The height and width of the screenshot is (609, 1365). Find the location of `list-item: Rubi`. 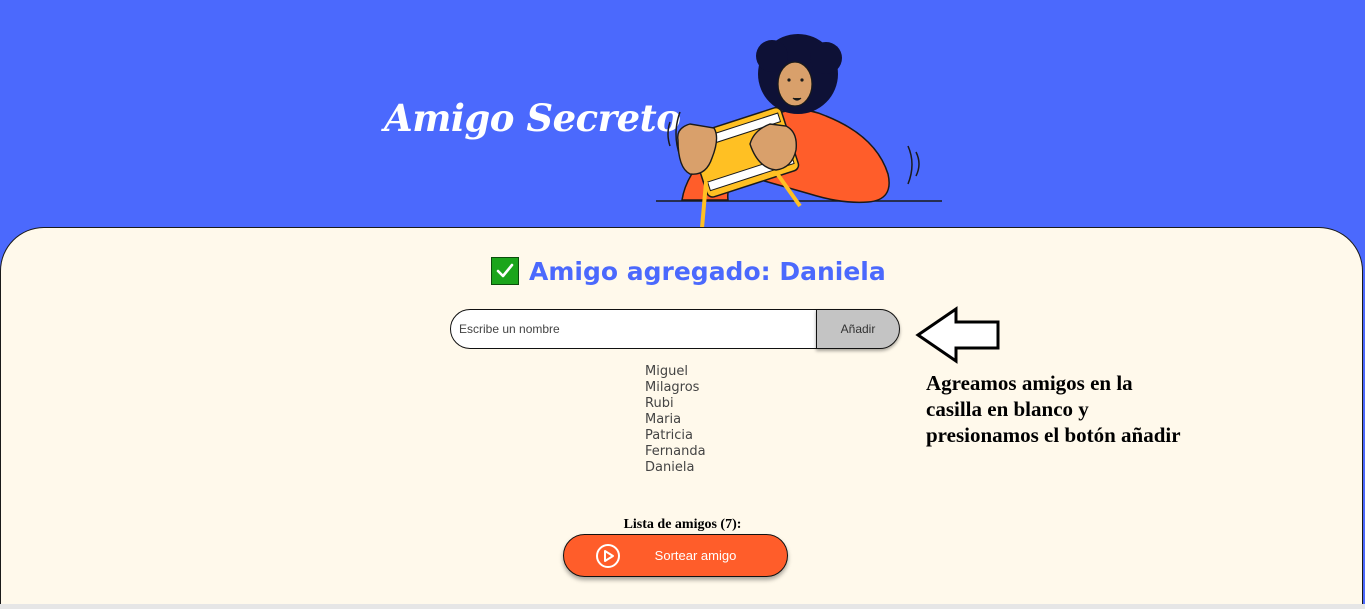

list-item: Rubi is located at coordinates (659, 403).